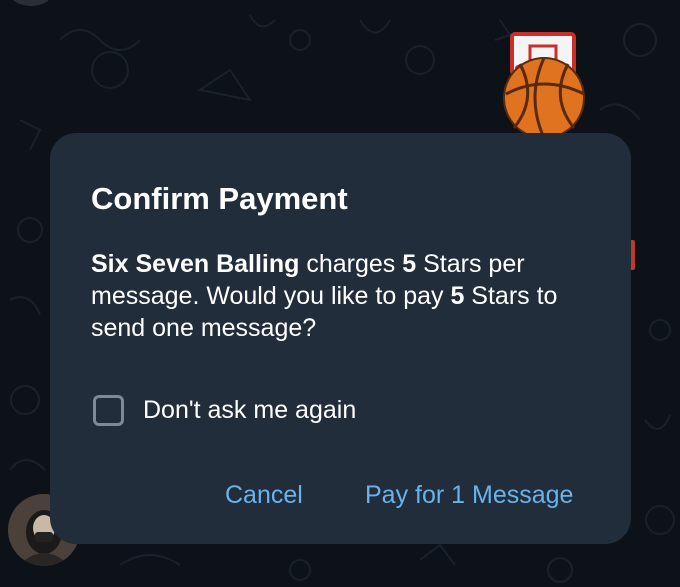 The width and height of the screenshot is (680, 587). Describe the element at coordinates (544, 85) in the screenshot. I see `basketball-hoop-sticker-icon` at that location.